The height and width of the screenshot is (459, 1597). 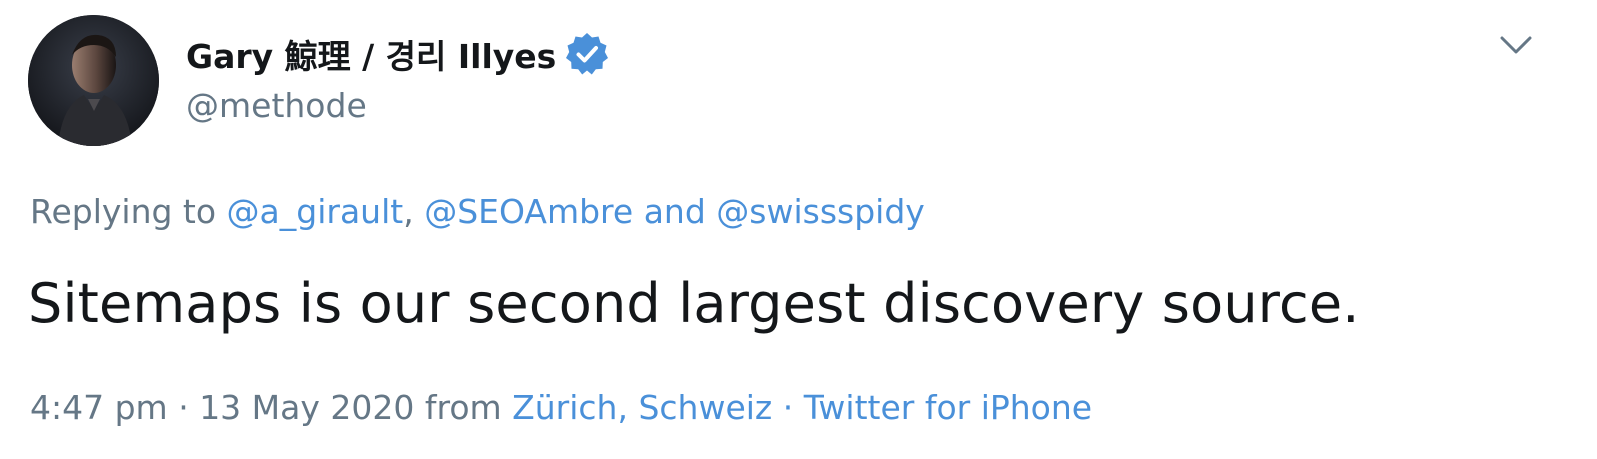 What do you see at coordinates (99, 407) in the screenshot?
I see `tweet-time: 4:47 pm` at bounding box center [99, 407].